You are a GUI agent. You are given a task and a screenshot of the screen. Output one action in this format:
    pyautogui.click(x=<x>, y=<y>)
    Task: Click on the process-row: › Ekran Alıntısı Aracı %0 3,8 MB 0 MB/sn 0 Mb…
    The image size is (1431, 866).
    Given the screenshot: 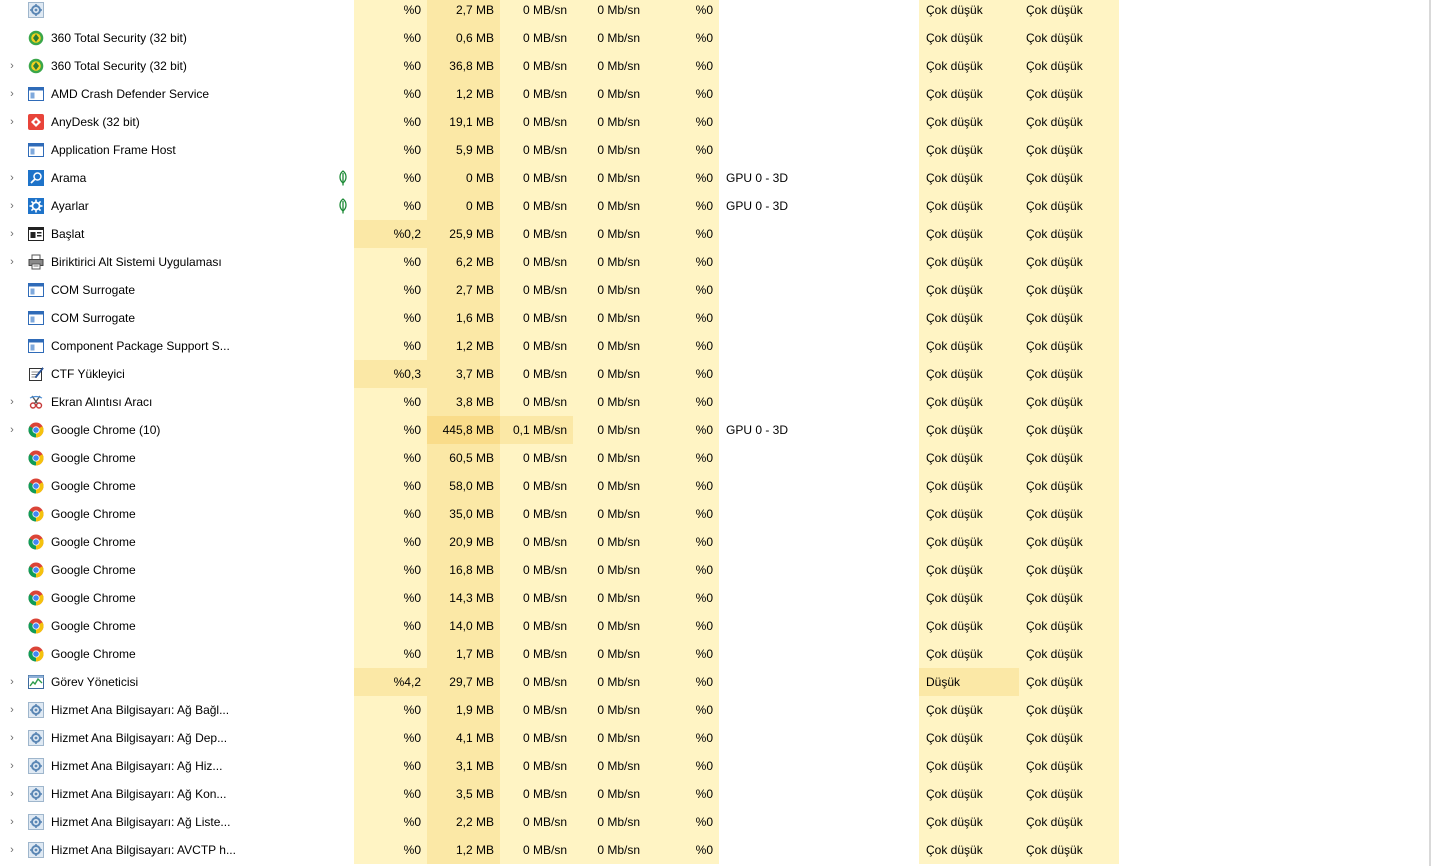 What is the action you would take?
    pyautogui.click(x=715, y=402)
    